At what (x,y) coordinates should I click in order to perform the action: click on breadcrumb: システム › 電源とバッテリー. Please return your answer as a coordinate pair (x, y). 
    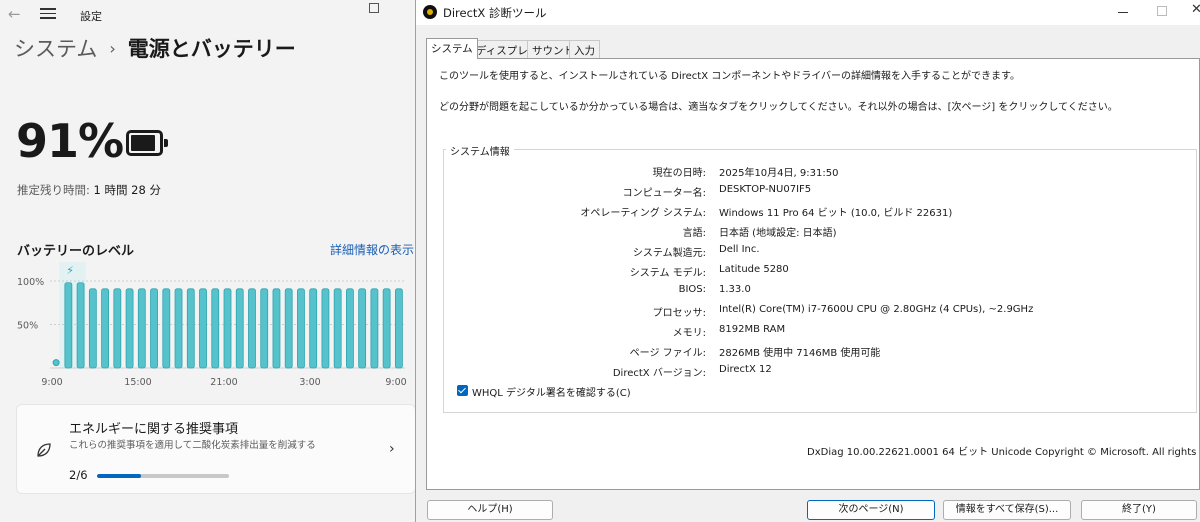
    Looking at the image, I should click on (155, 48).